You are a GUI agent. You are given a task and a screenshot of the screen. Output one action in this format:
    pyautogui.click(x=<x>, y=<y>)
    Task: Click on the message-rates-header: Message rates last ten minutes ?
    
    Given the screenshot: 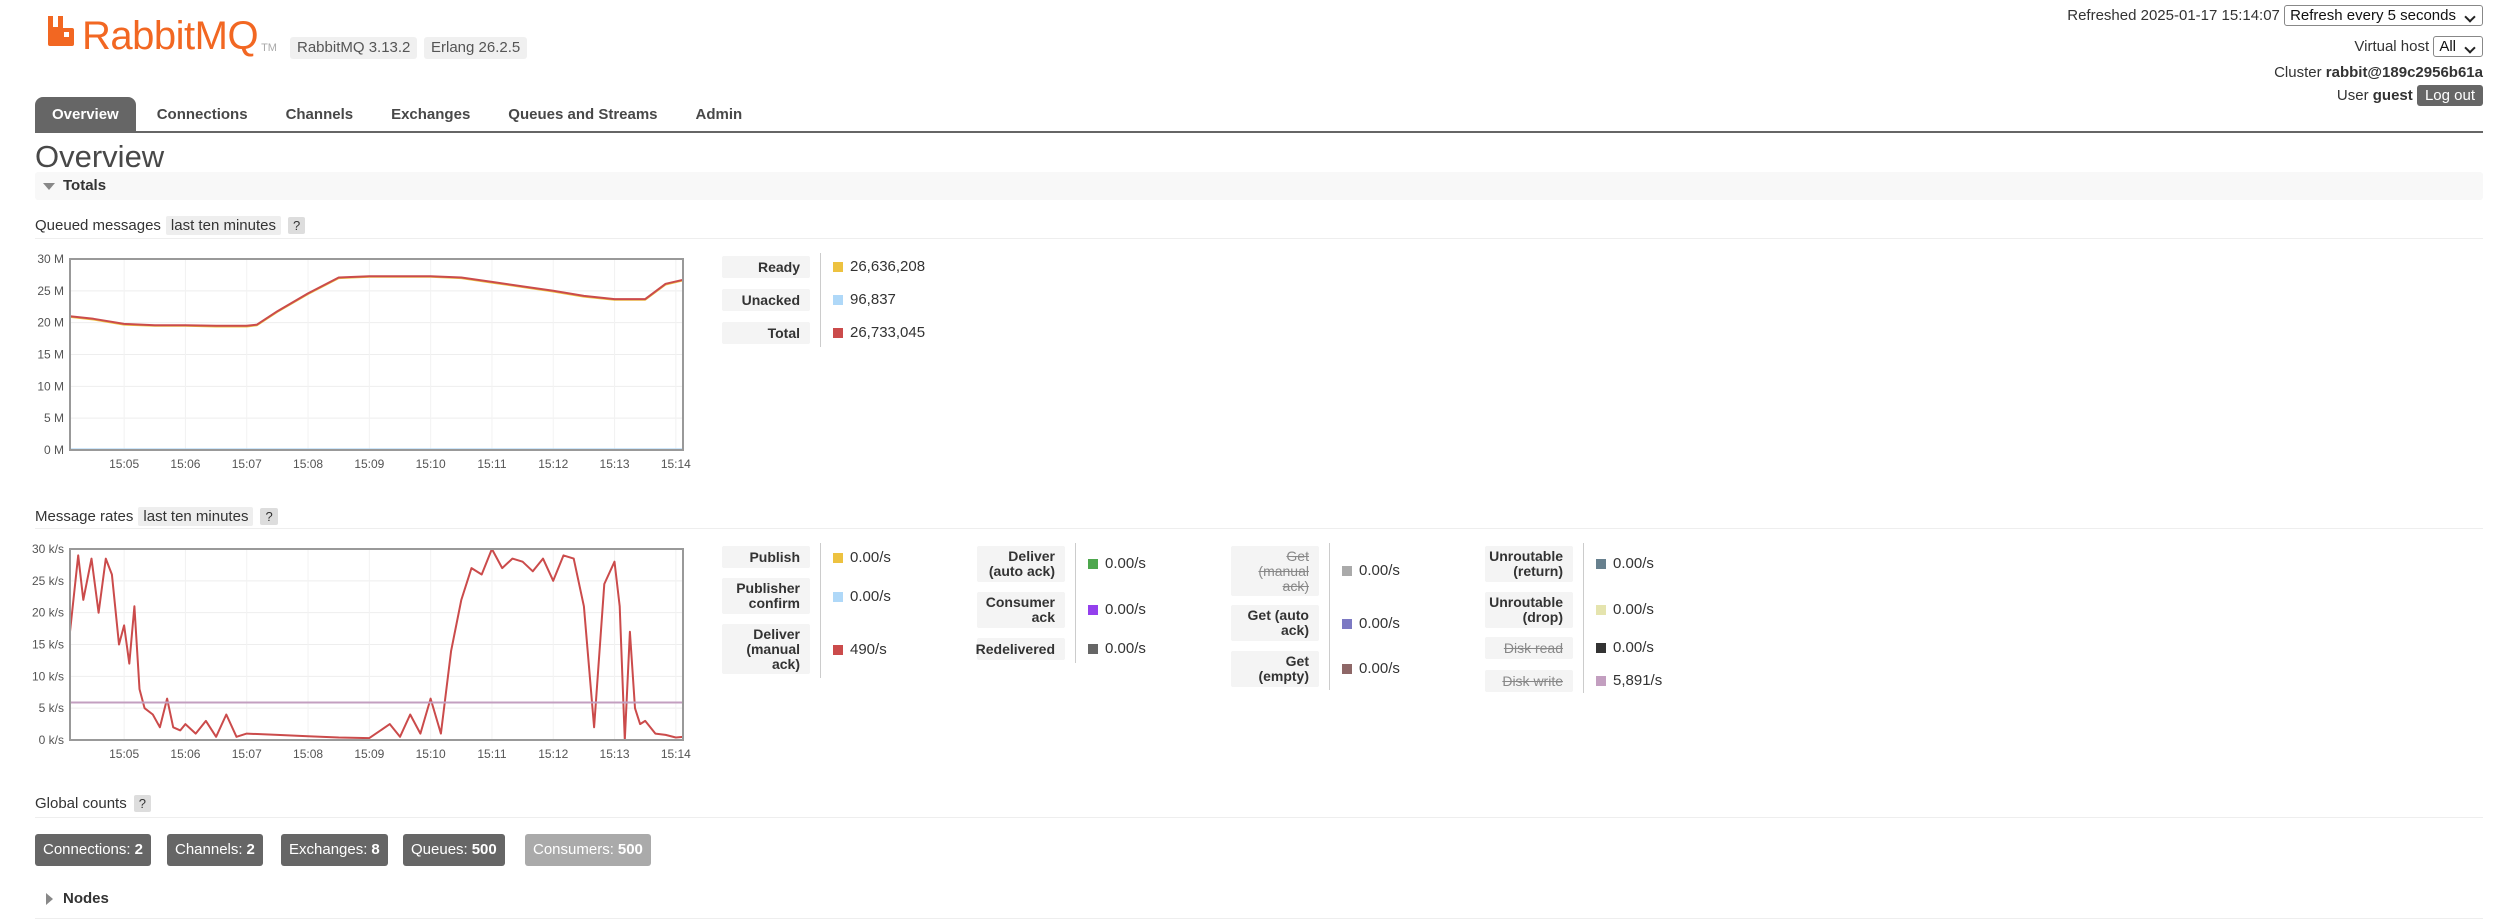 What is the action you would take?
    pyautogui.click(x=156, y=516)
    